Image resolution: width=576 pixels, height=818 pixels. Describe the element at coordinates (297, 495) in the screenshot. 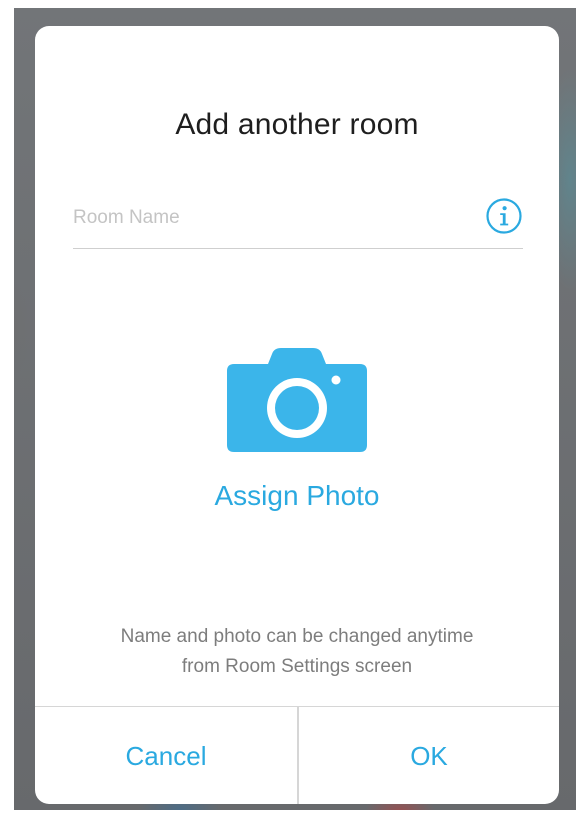

I see `assign-photo-label: Assign Photo` at that location.